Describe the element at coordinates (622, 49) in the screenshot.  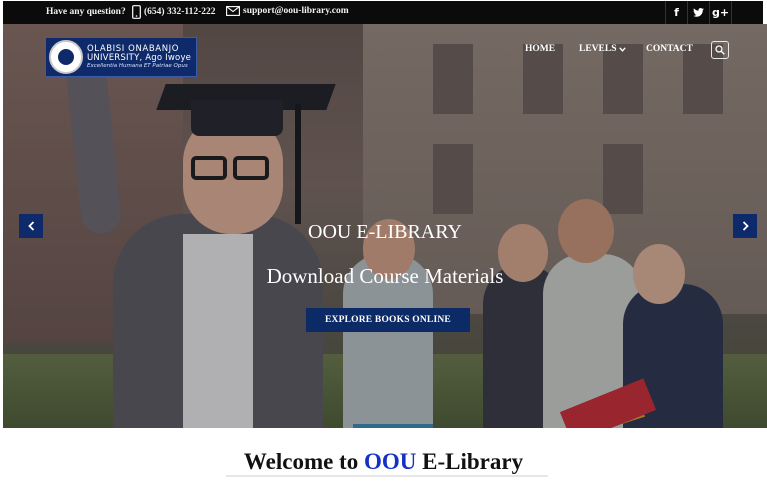
I see `chevron-down-icon` at that location.